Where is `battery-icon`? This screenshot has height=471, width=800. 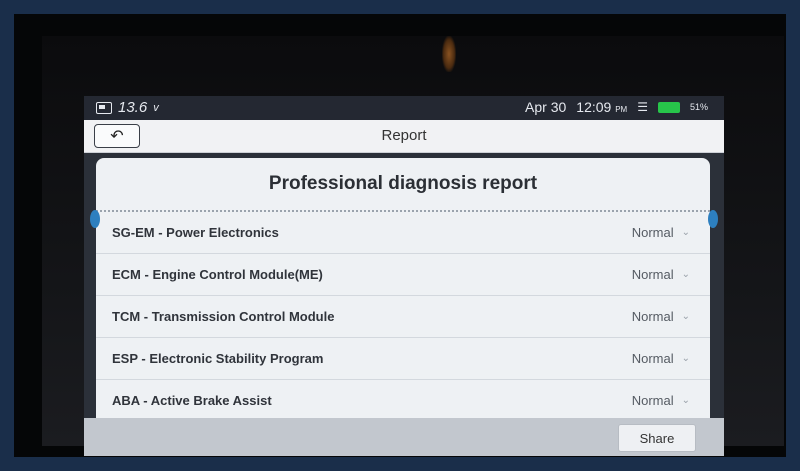 battery-icon is located at coordinates (668, 107).